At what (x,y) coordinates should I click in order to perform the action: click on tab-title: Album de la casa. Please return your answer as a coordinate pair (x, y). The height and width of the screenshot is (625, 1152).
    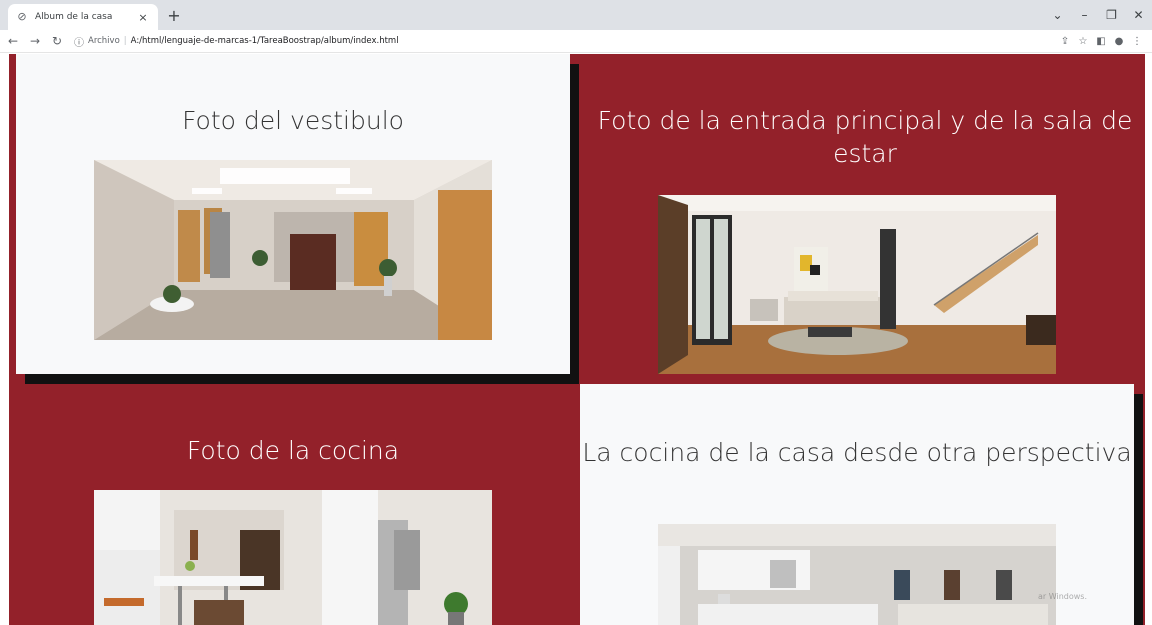
    Looking at the image, I should click on (74, 17).